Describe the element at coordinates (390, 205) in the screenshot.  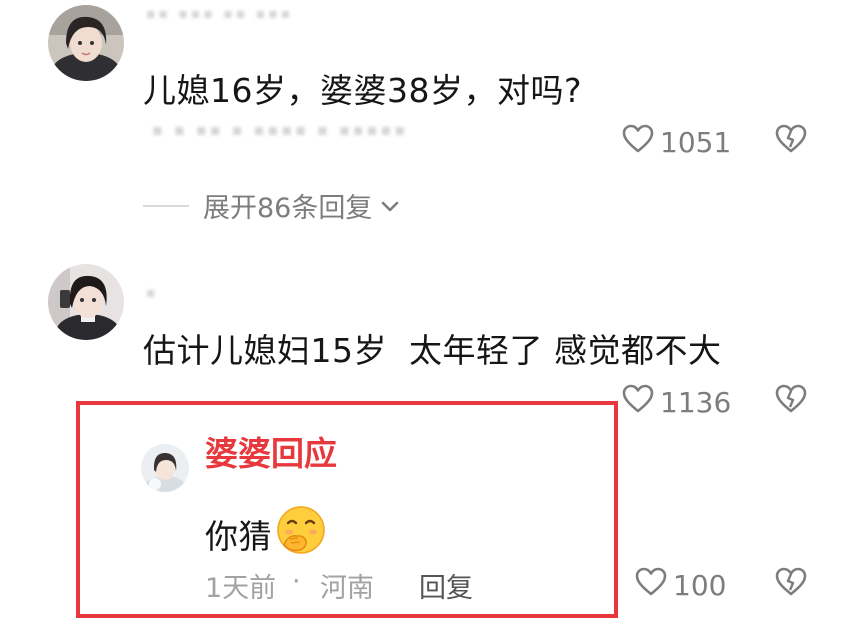
I see `chevron-down-icon` at that location.